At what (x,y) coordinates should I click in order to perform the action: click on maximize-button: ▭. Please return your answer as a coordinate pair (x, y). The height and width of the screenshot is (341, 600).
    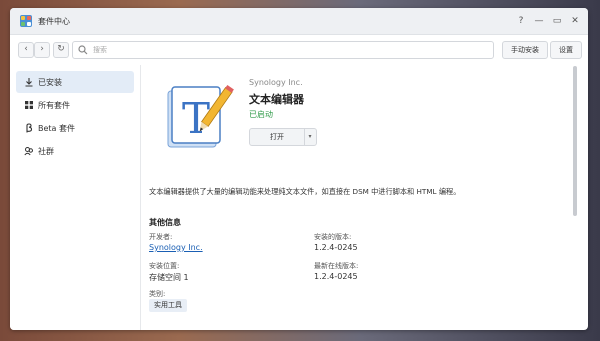
    Looking at the image, I should click on (557, 21).